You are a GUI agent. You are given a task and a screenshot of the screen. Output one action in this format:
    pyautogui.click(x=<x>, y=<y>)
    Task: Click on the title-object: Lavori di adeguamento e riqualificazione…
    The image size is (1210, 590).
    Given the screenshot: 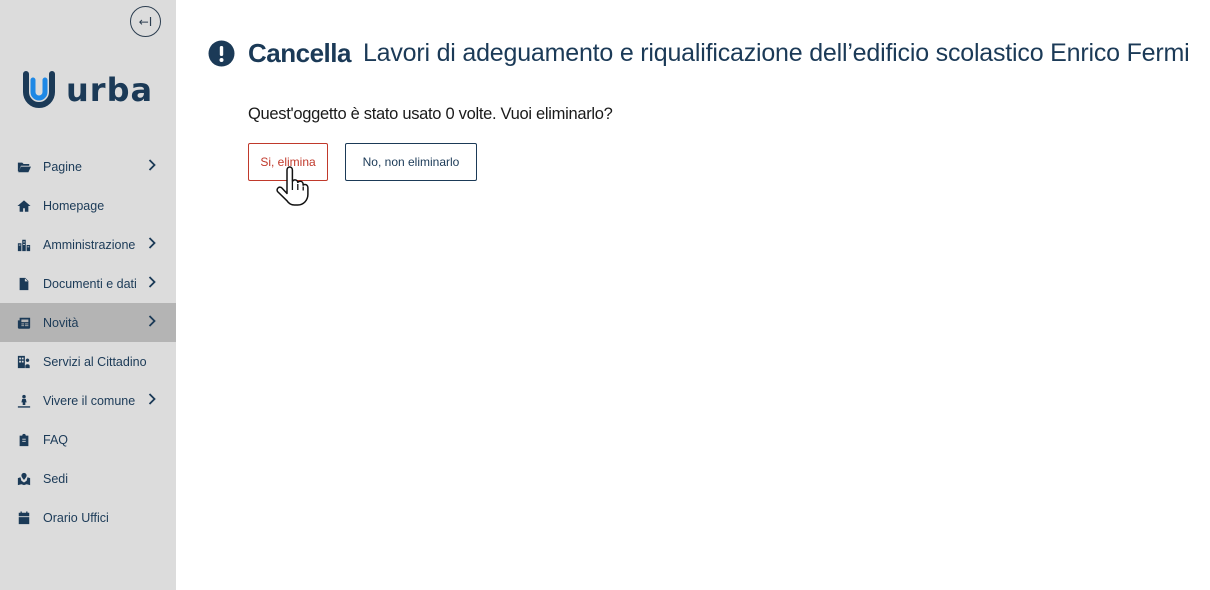 What is the action you would take?
    pyautogui.click(x=776, y=52)
    